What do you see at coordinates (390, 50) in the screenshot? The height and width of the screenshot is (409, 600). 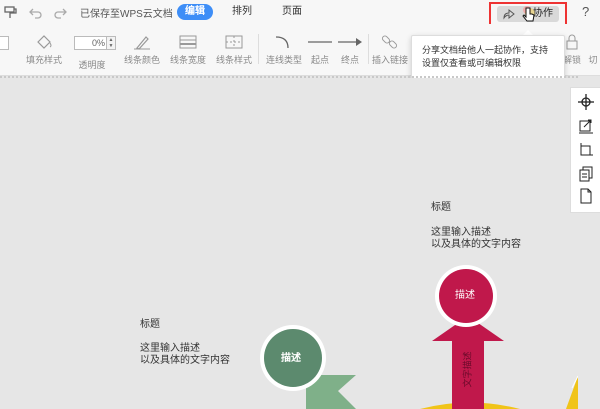 I see `insert-link-tool: 插入链接` at bounding box center [390, 50].